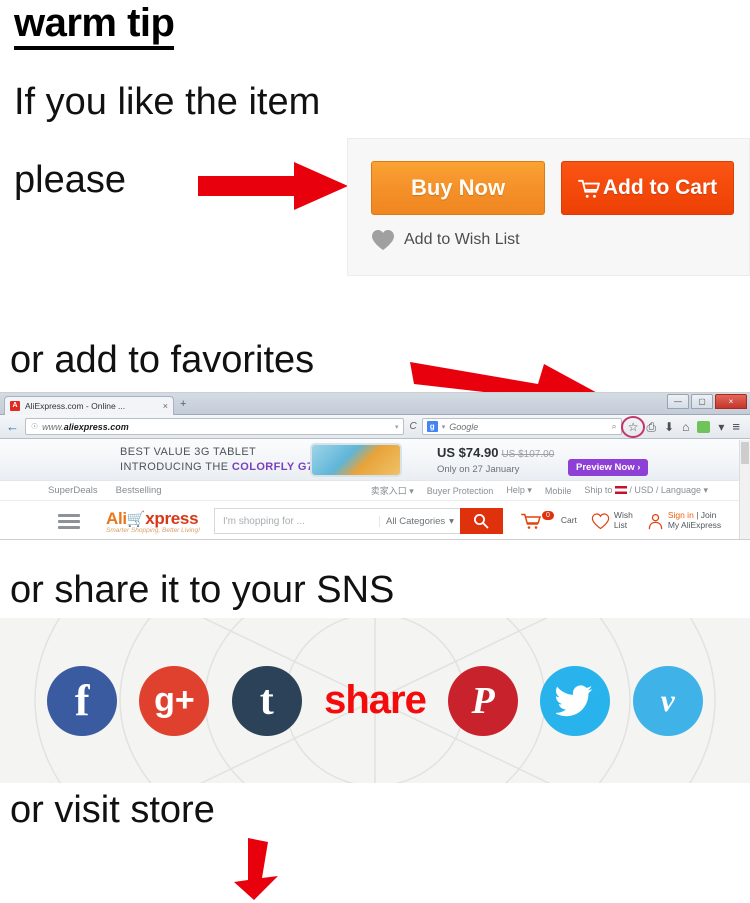 The height and width of the screenshot is (903, 750). What do you see at coordinates (85, 426) in the screenshot?
I see `address-bar-url: www.aliexpress.com` at bounding box center [85, 426].